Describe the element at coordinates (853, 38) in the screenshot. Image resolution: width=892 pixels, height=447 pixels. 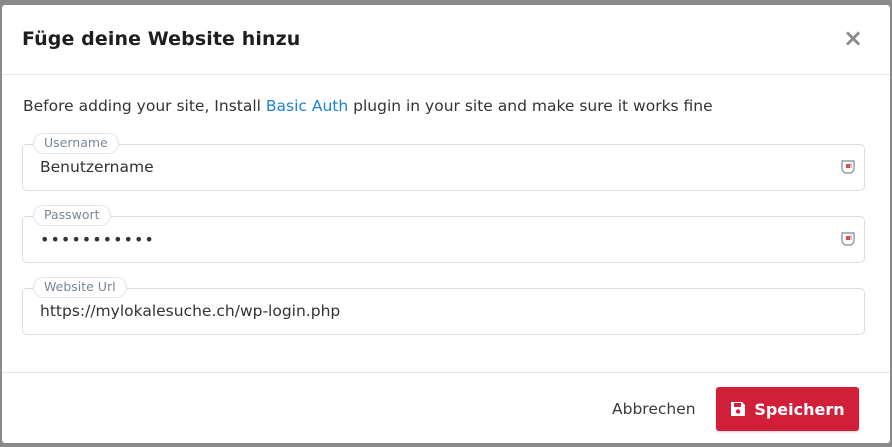
I see `close-icon: ×` at that location.